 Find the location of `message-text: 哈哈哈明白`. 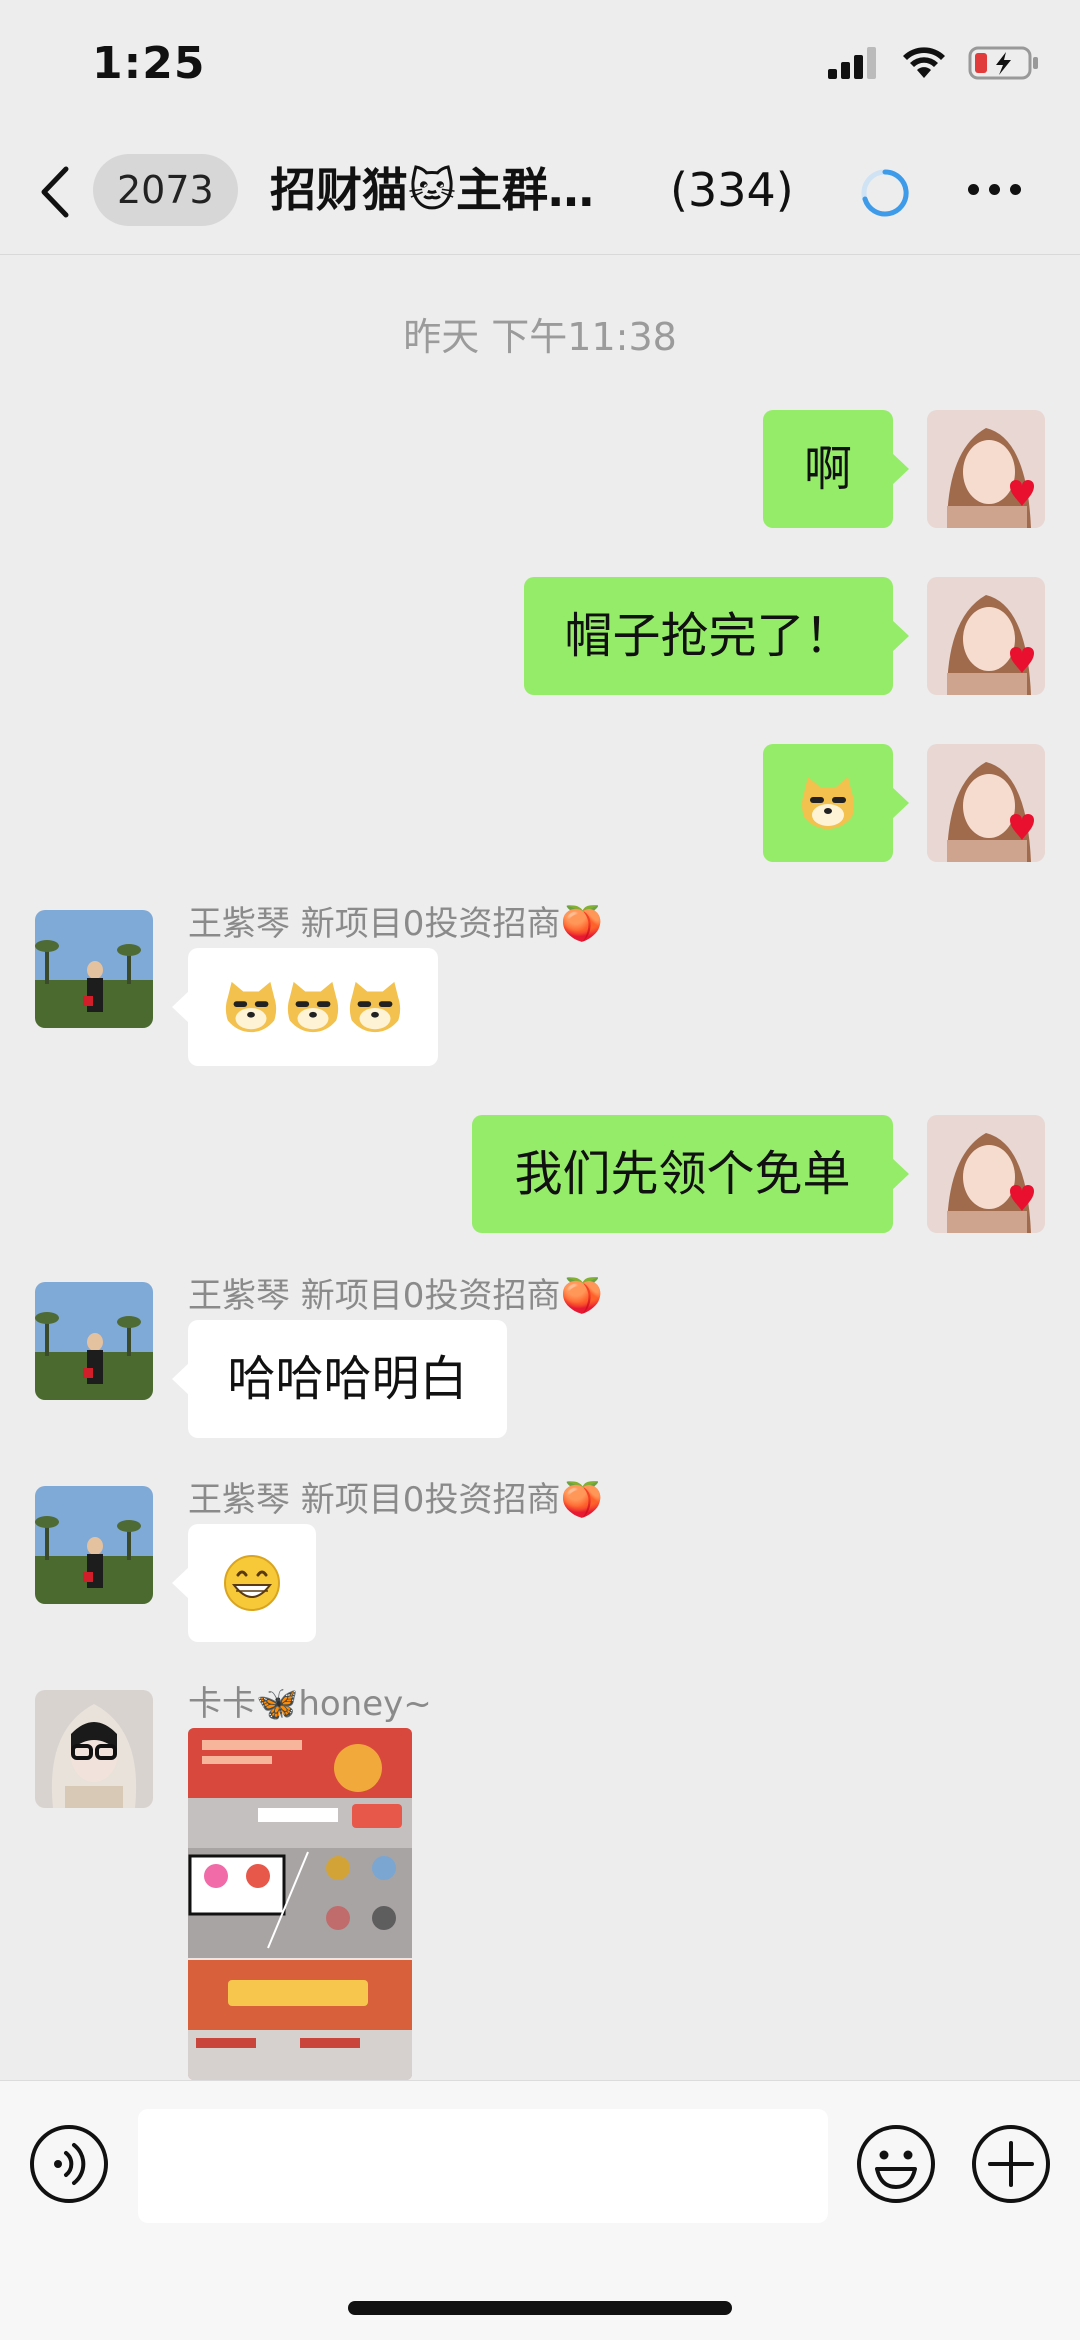

message-text: 哈哈哈明白 is located at coordinates (347, 1379).